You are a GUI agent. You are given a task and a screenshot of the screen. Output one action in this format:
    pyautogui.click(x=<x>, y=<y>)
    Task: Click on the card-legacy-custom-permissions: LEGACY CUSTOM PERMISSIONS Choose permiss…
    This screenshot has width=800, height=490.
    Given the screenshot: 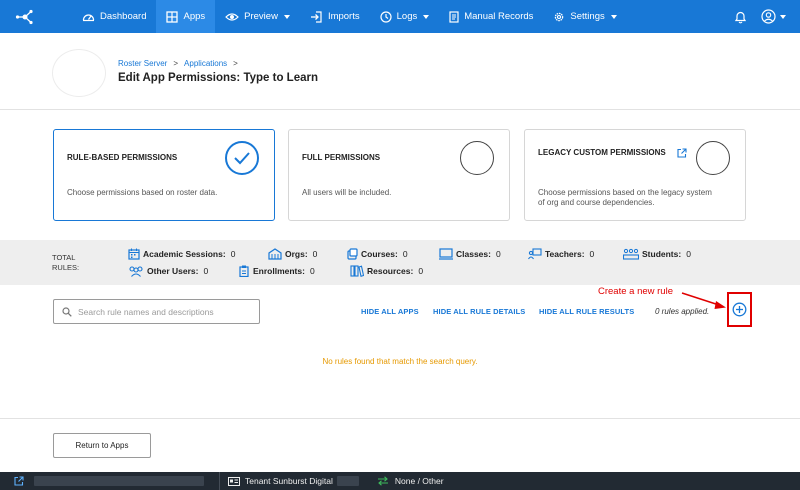 What is the action you would take?
    pyautogui.click(x=635, y=175)
    